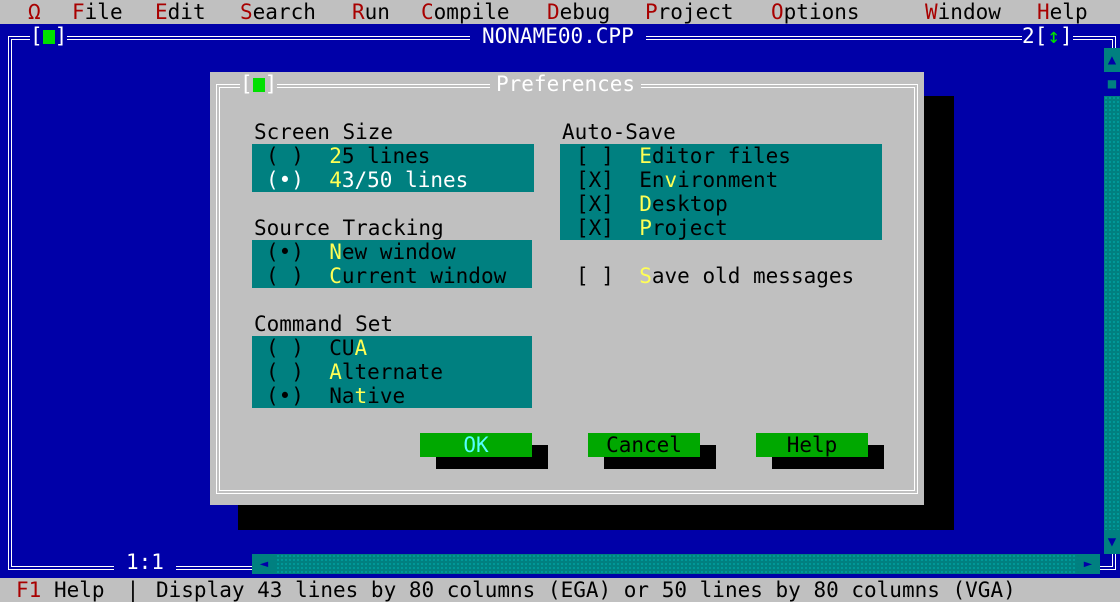 Image resolution: width=1120 pixels, height=602 pixels. I want to click on zoom-icon: ↕, so click(1053, 36).